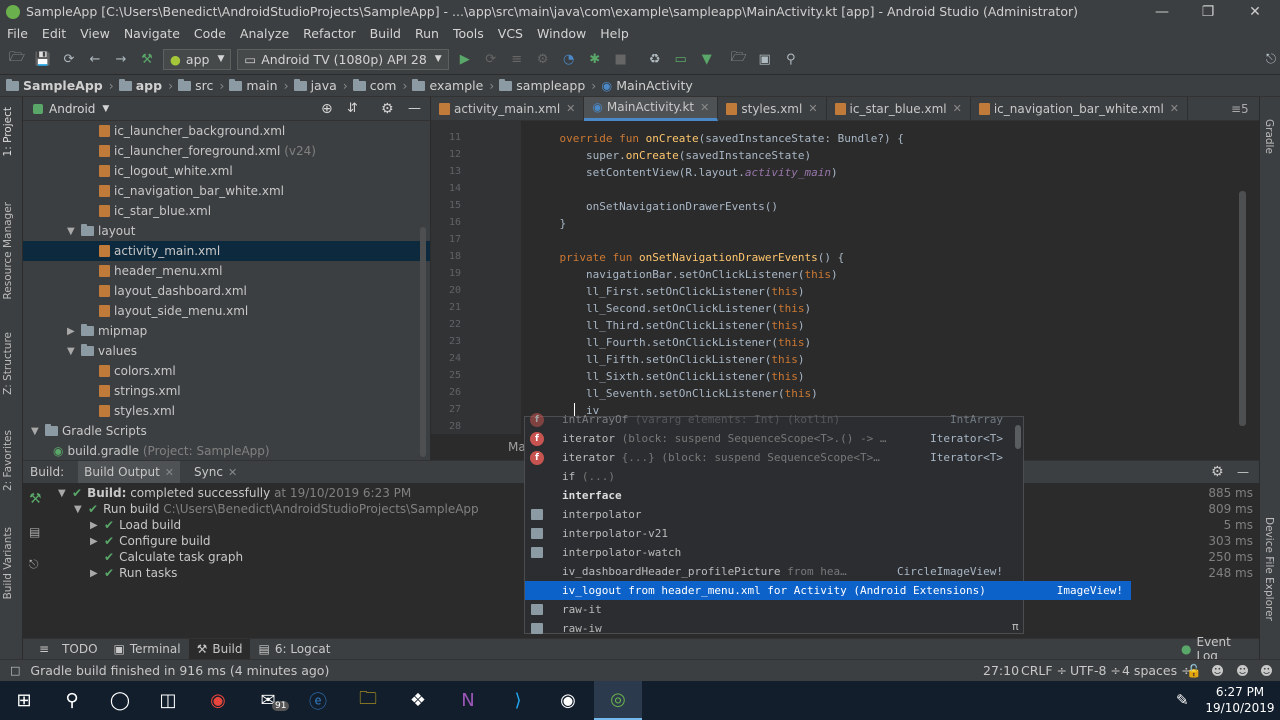  I want to click on build-step-row: ▶ ✔ Load build, so click(135, 525).